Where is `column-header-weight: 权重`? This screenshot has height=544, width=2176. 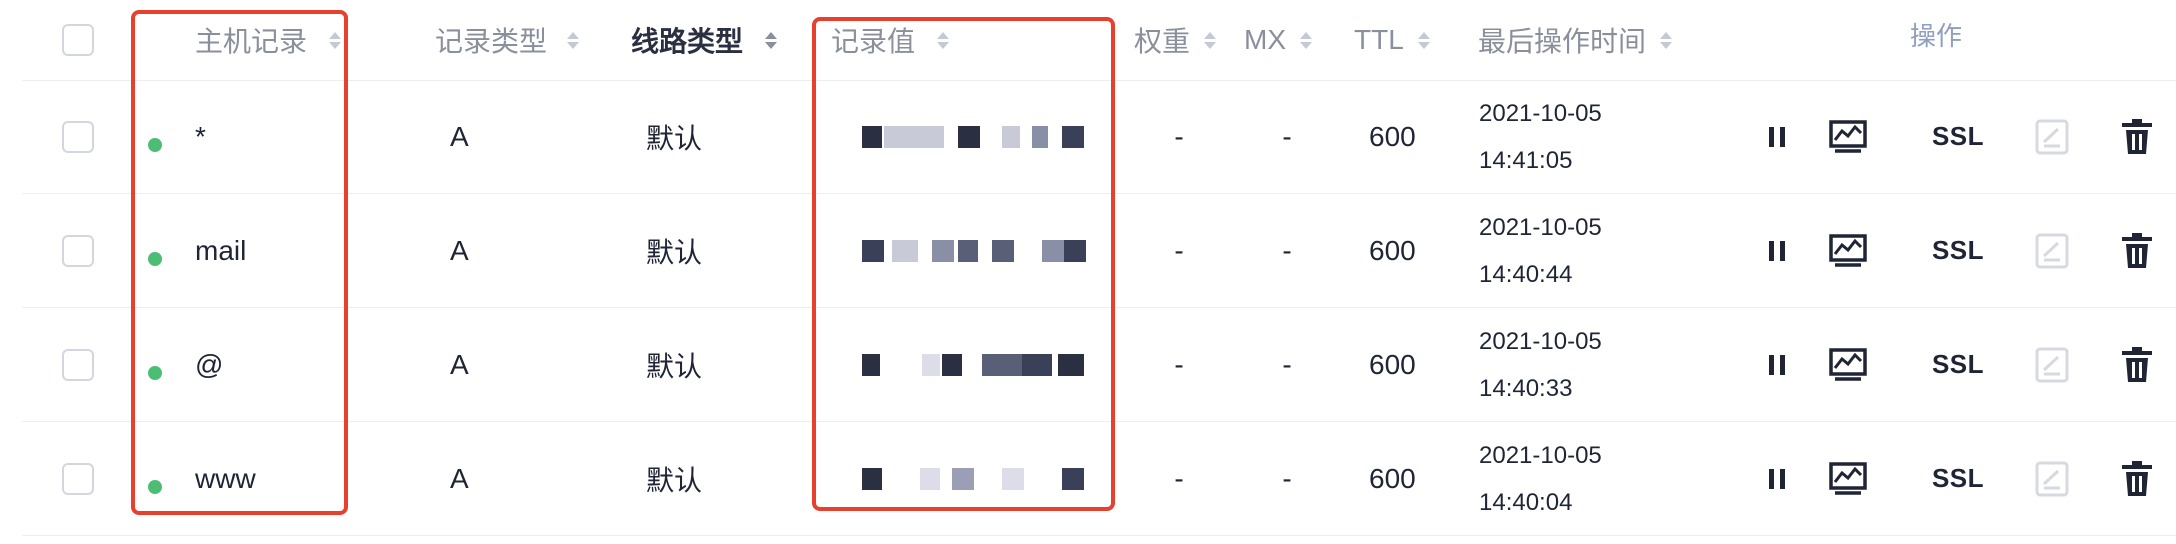
column-header-weight: 权重 is located at coordinates (1175, 40).